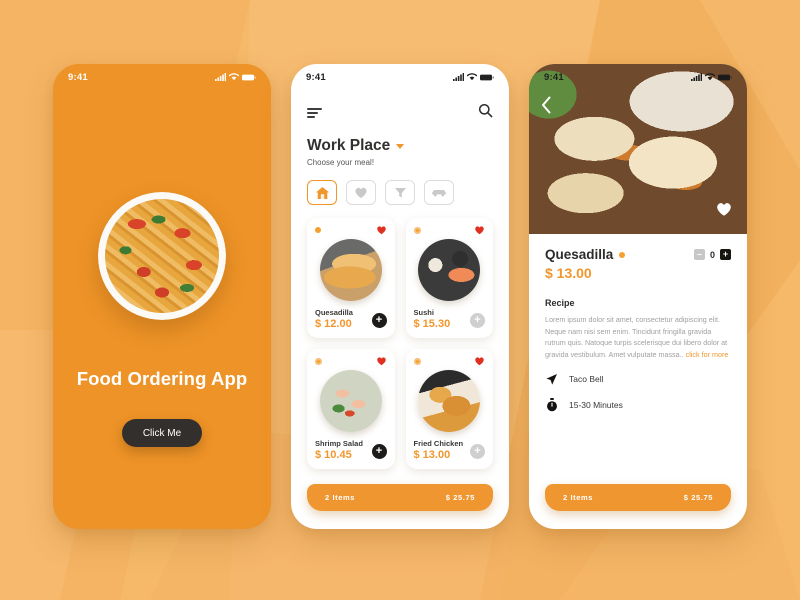 The width and height of the screenshot is (800, 600). I want to click on product-title: Quesadilla, so click(579, 254).